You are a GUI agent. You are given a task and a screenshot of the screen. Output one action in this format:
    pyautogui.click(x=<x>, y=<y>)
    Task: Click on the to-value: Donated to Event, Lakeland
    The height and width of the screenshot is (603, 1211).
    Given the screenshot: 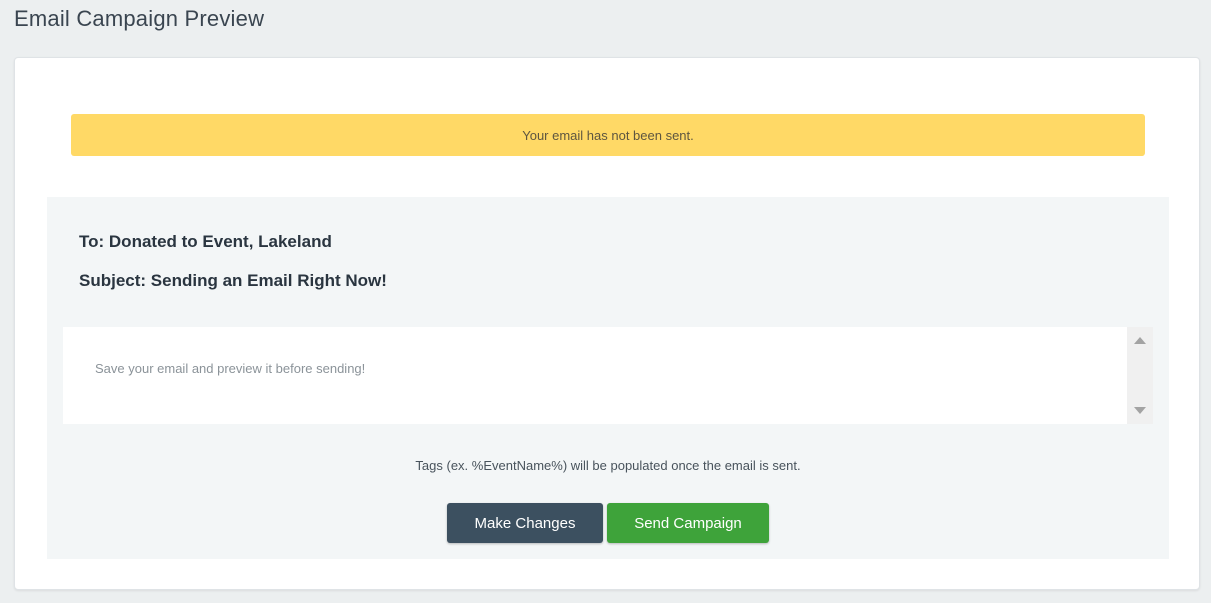 What is the action you would take?
    pyautogui.click(x=220, y=241)
    